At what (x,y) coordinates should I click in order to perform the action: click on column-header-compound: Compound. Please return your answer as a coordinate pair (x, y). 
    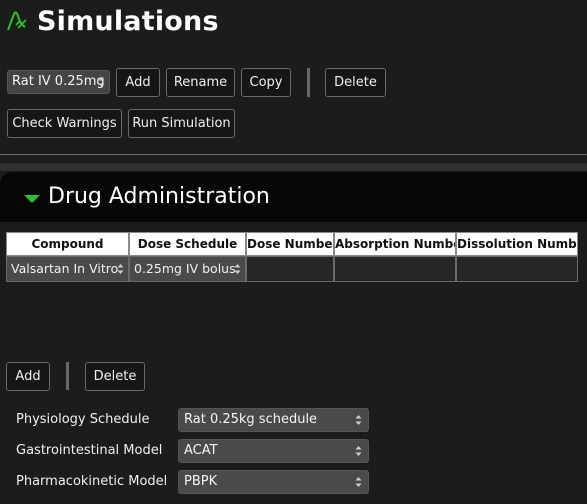
    Looking at the image, I should click on (67, 244).